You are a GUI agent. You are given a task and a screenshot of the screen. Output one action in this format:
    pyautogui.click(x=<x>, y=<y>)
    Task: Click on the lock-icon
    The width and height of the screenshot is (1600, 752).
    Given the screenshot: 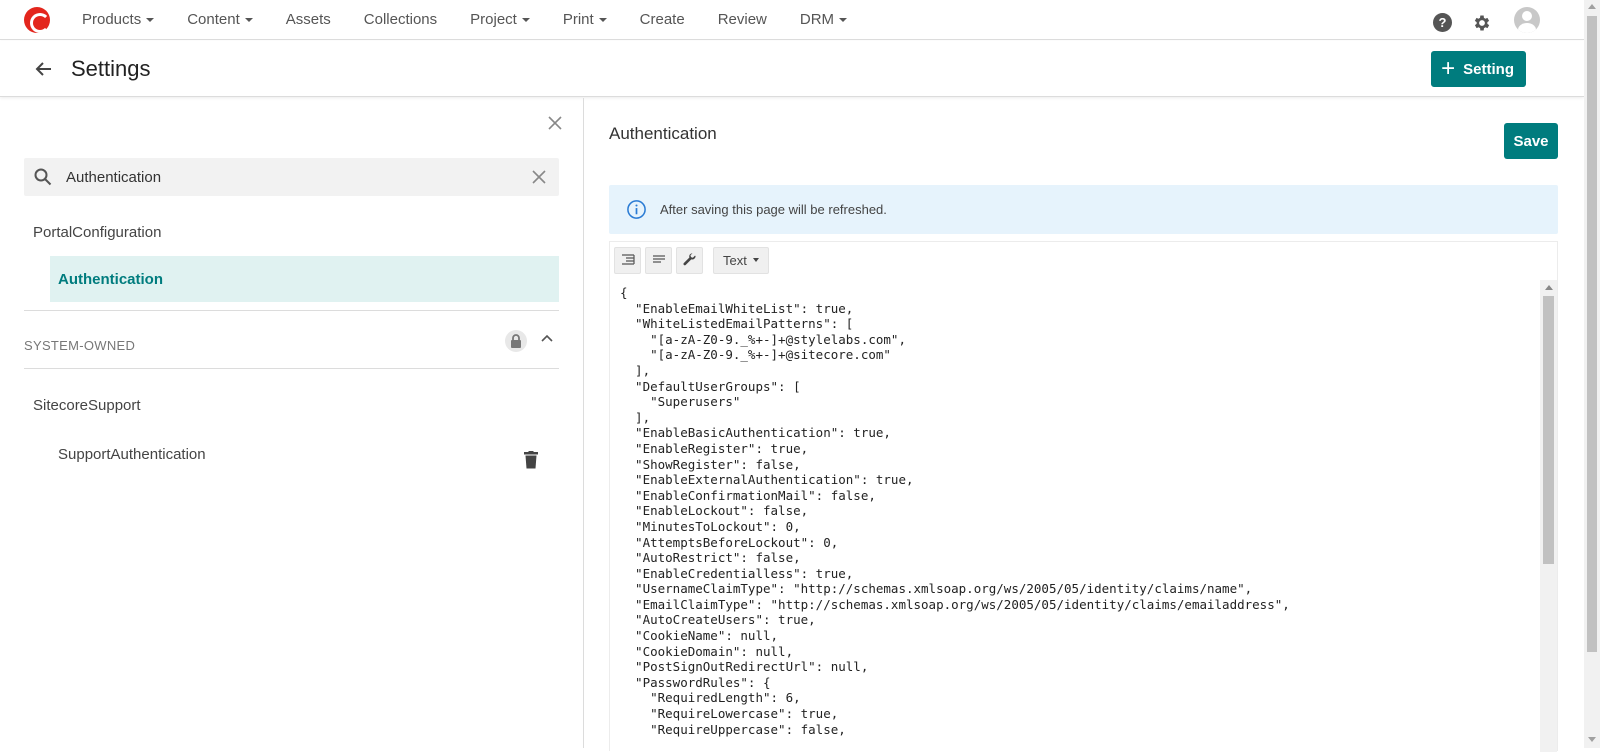 What is the action you would take?
    pyautogui.click(x=516, y=341)
    